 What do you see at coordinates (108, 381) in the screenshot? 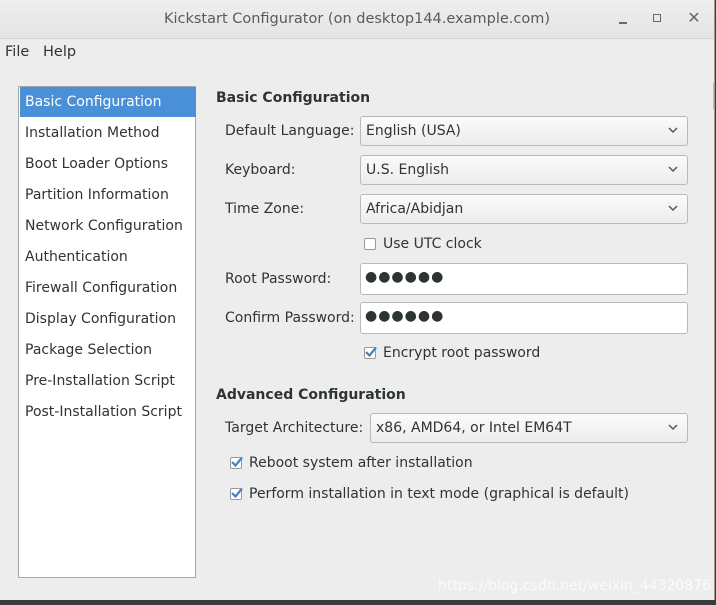
I see `sidebar-item-pre-installation-script: Pre-Installation Script` at bounding box center [108, 381].